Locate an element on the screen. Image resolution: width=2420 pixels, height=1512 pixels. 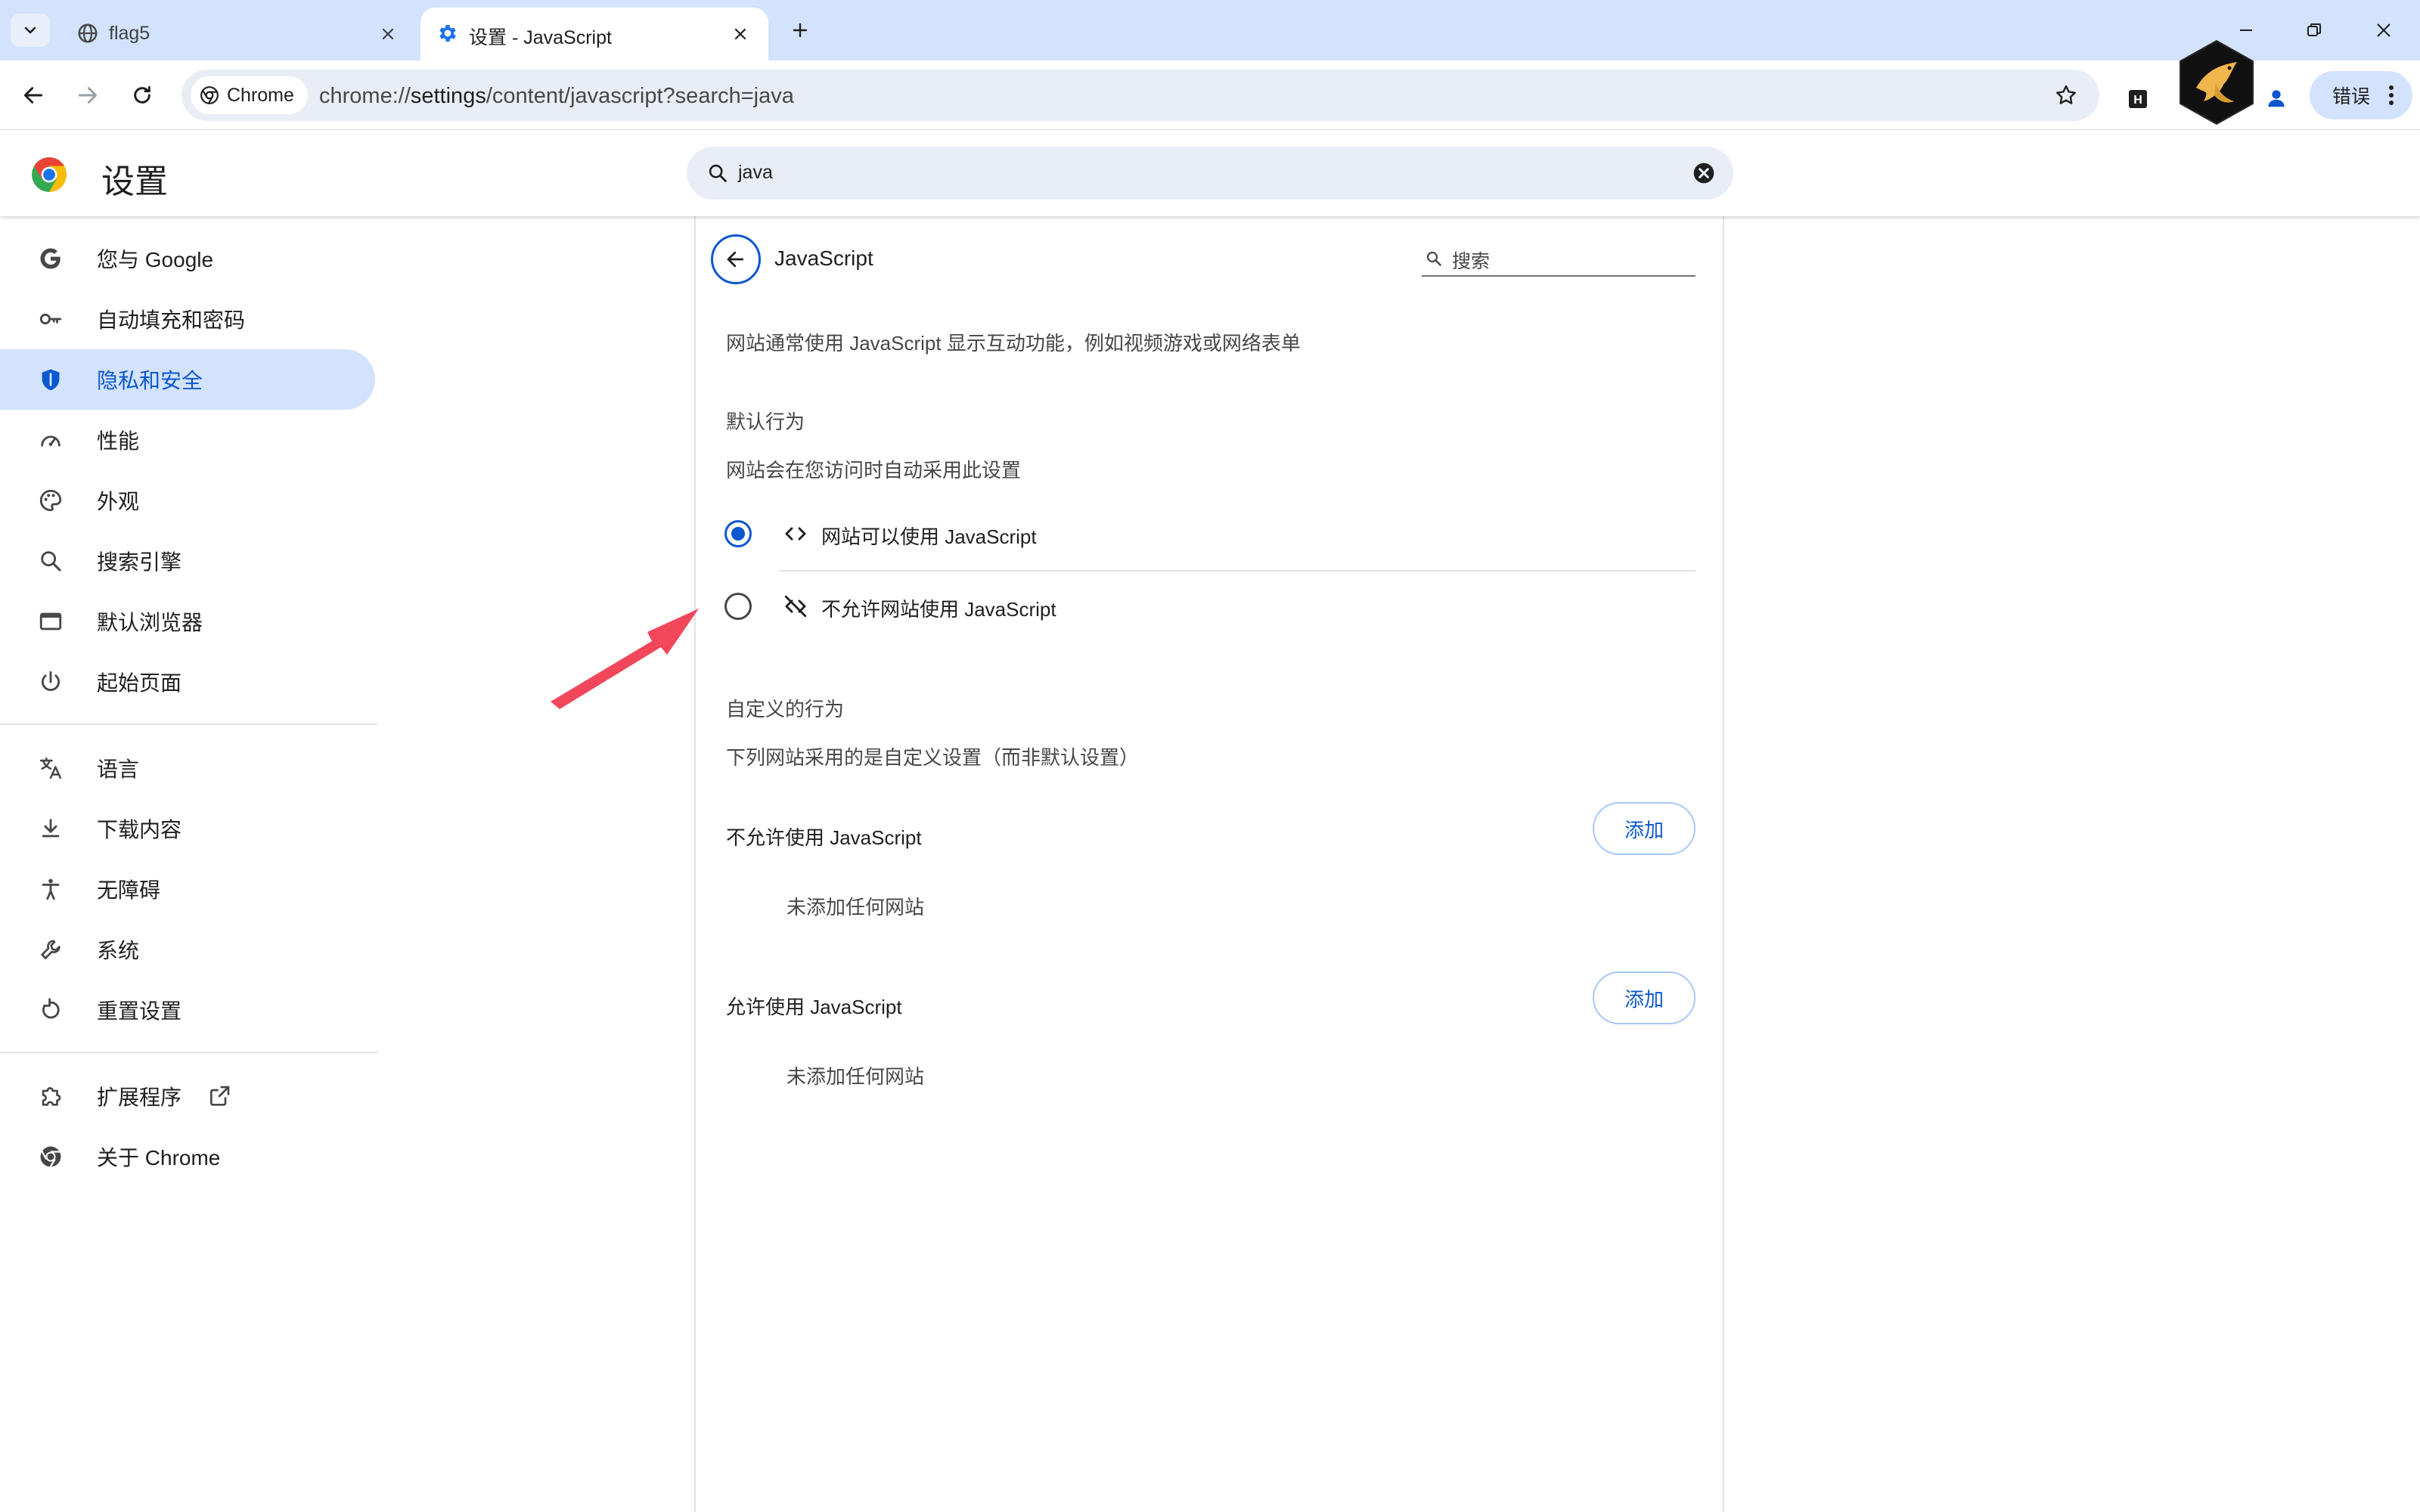
forward-button is located at coordinates (88, 95).